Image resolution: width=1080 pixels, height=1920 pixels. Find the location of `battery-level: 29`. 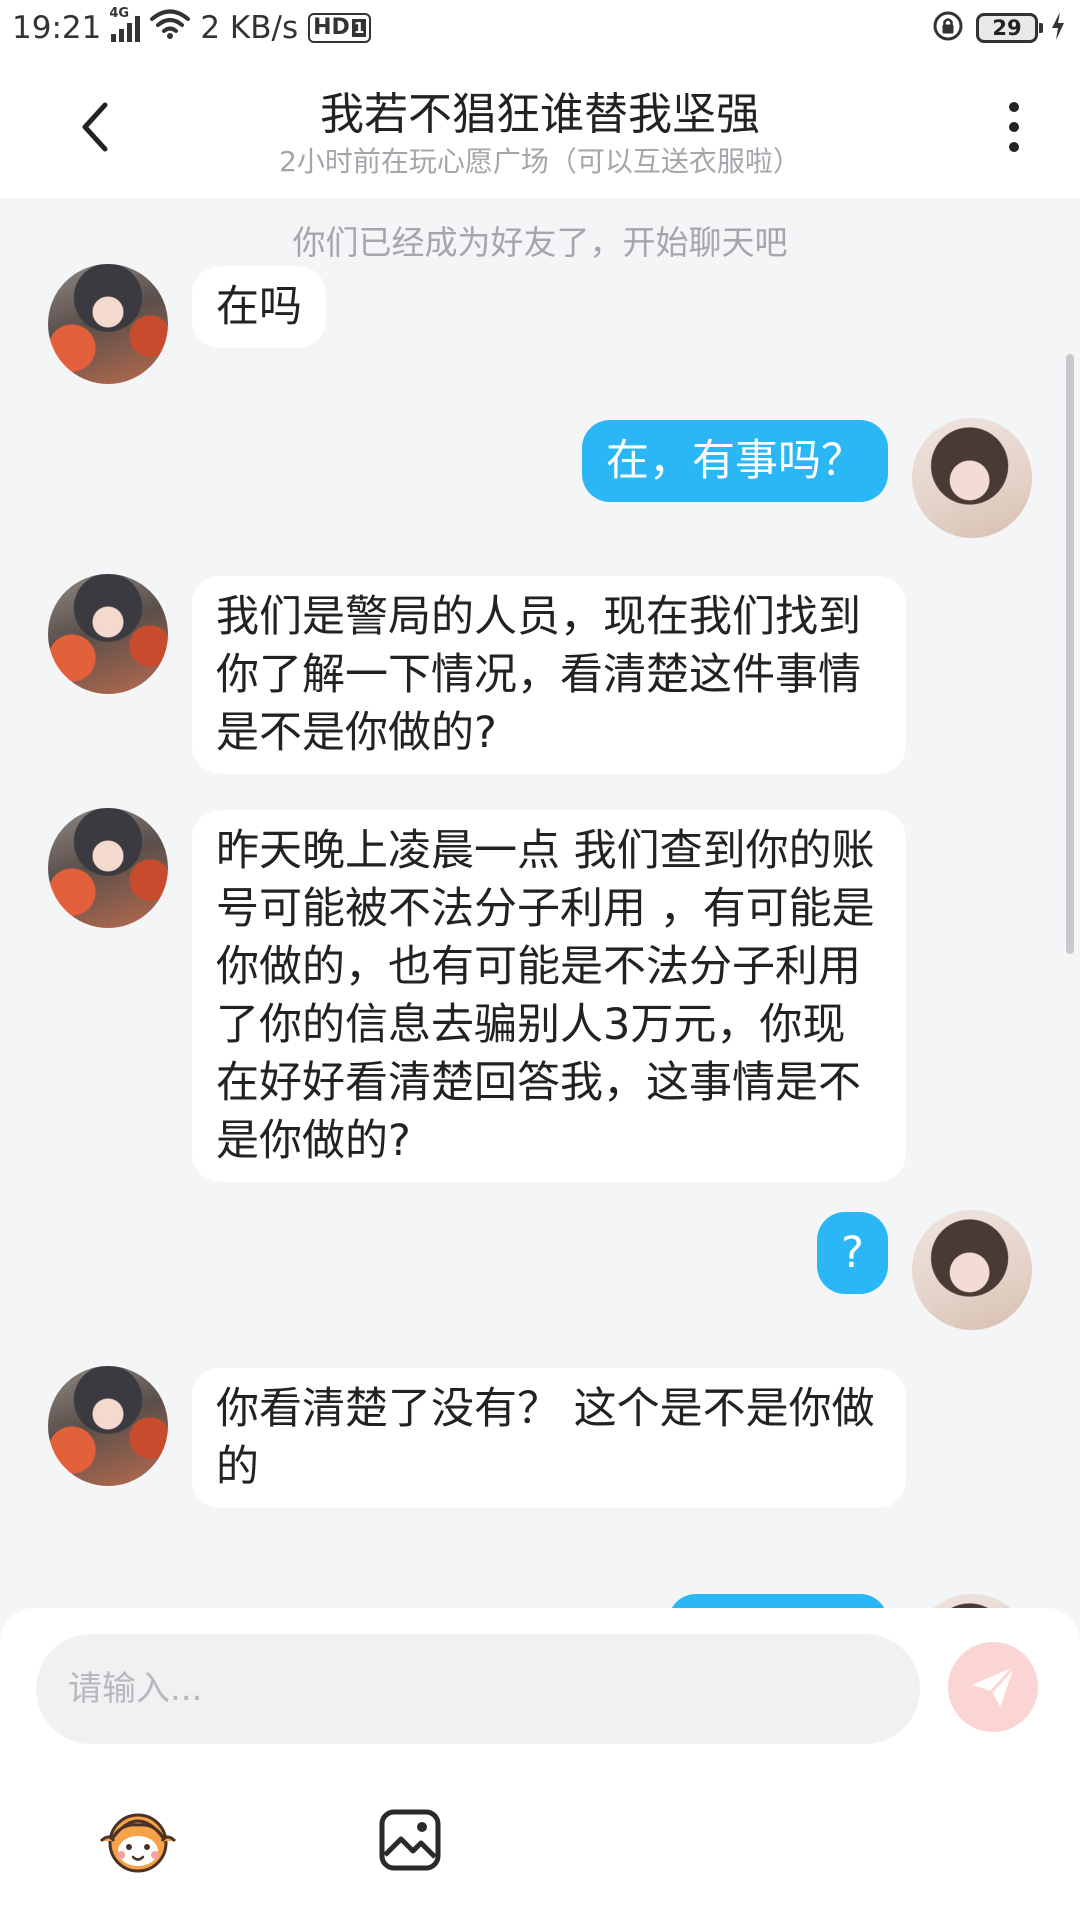

battery-level: 29 is located at coordinates (1007, 28).